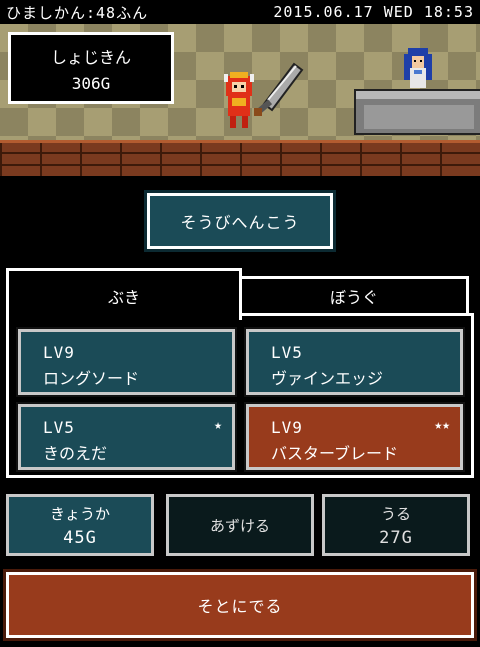 This screenshot has width=480, height=647. I want to click on enhance-button: きょうか 45G, so click(80, 525).